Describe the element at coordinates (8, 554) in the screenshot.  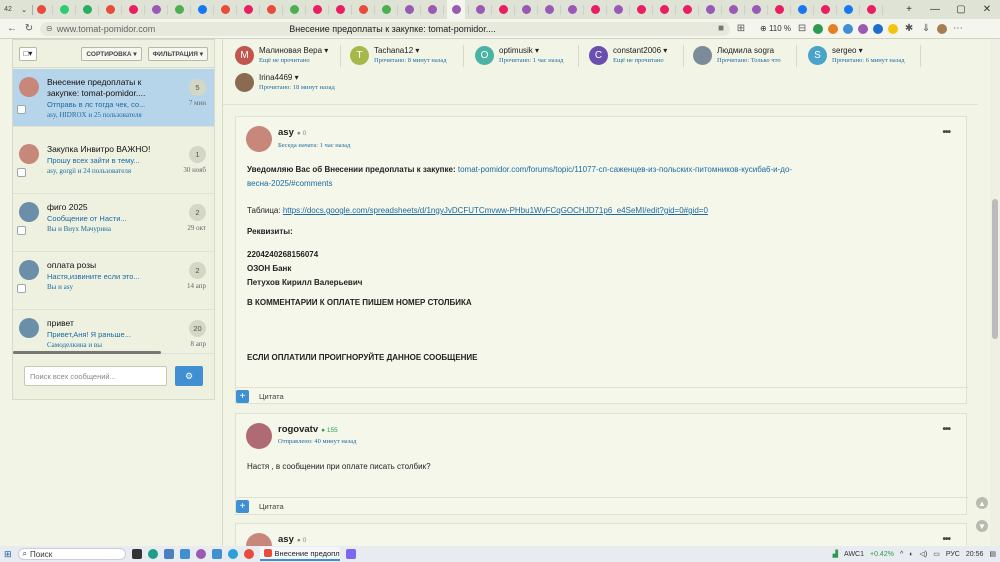
I see `windows-start-icon: ⊞` at that location.